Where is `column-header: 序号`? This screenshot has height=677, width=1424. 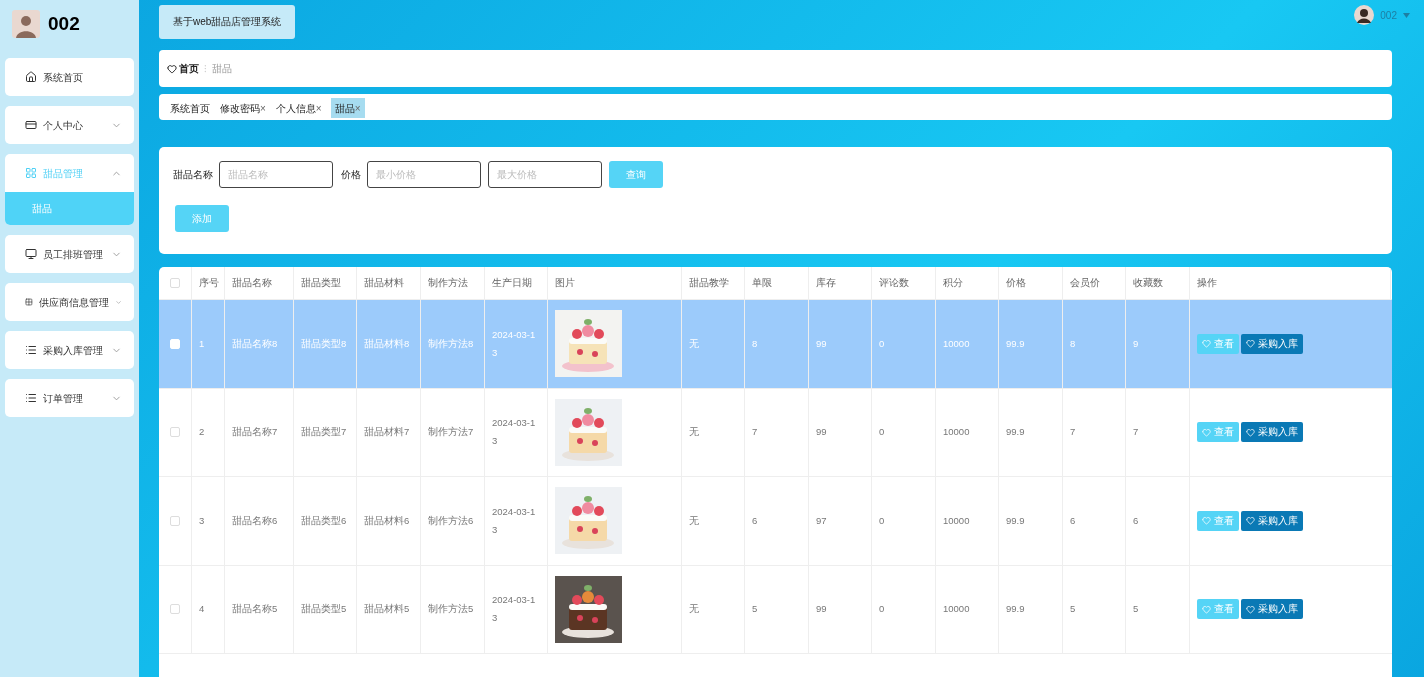
column-header: 序号 is located at coordinates (208, 283).